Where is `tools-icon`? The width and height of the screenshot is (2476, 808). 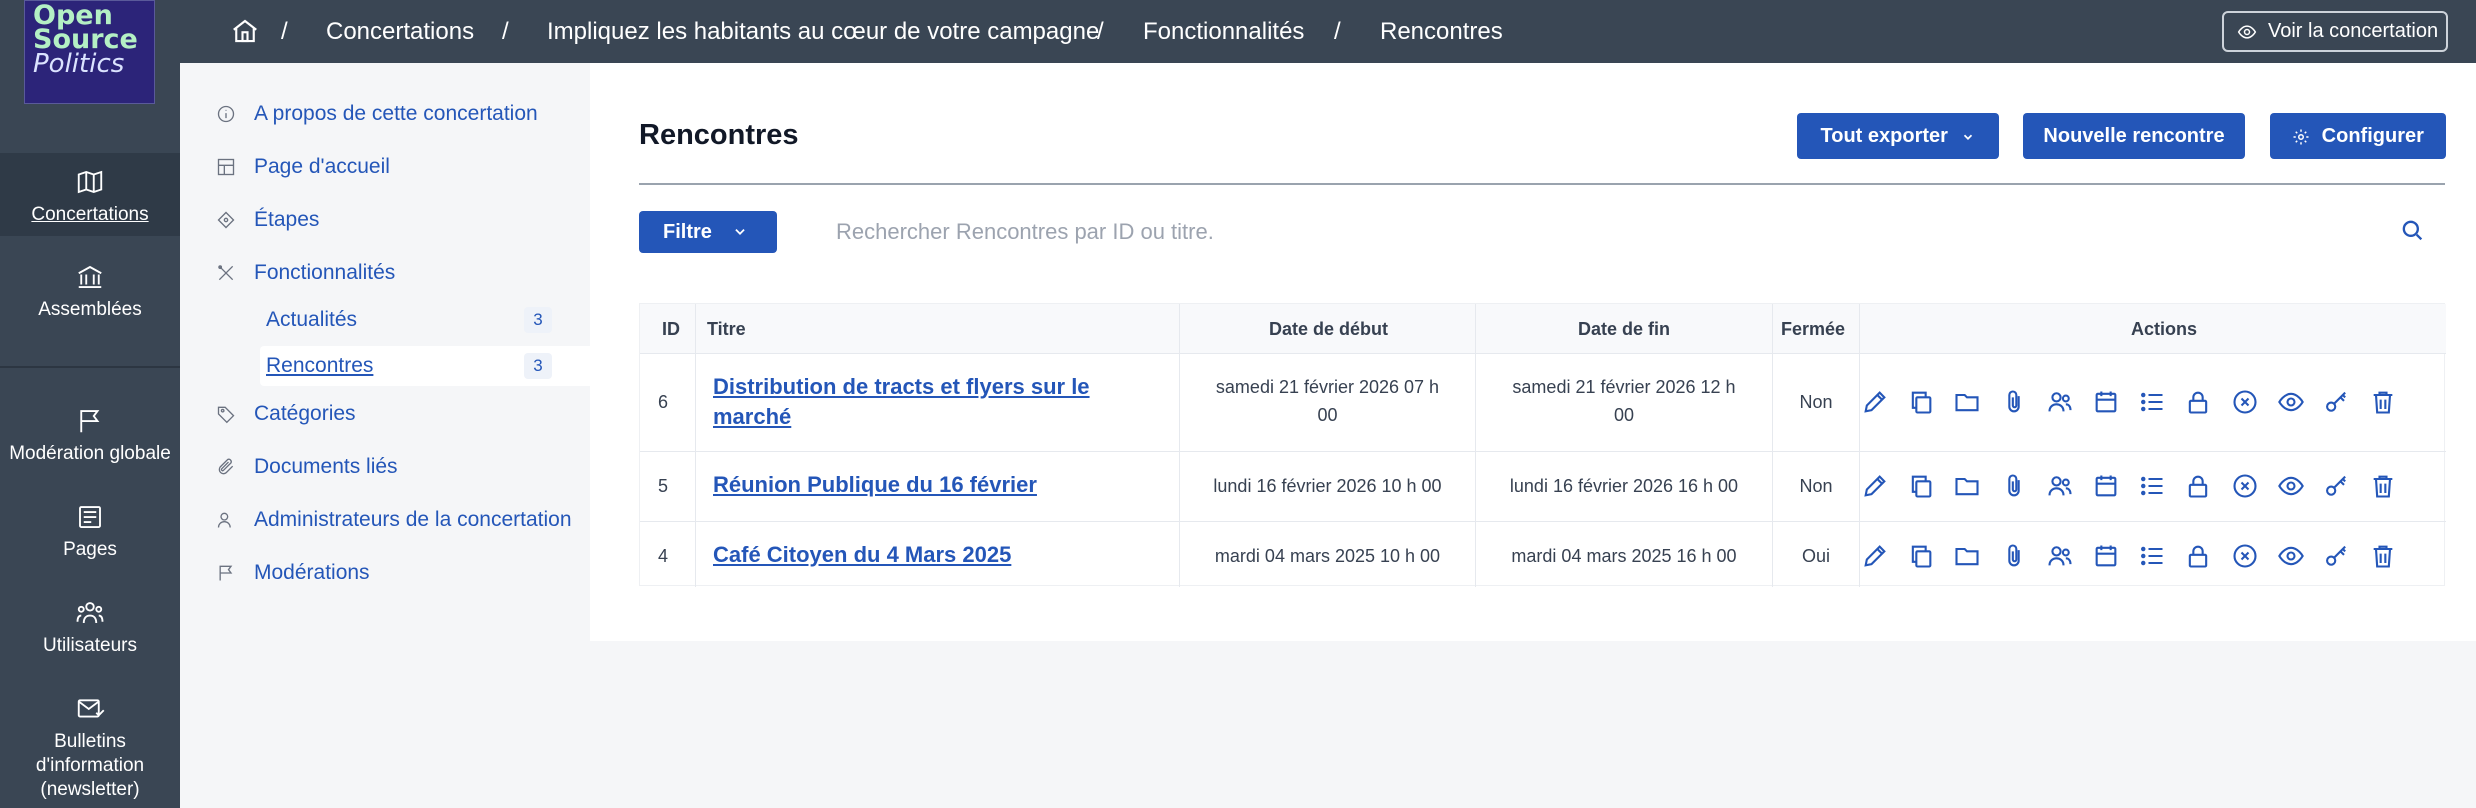 tools-icon is located at coordinates (226, 273).